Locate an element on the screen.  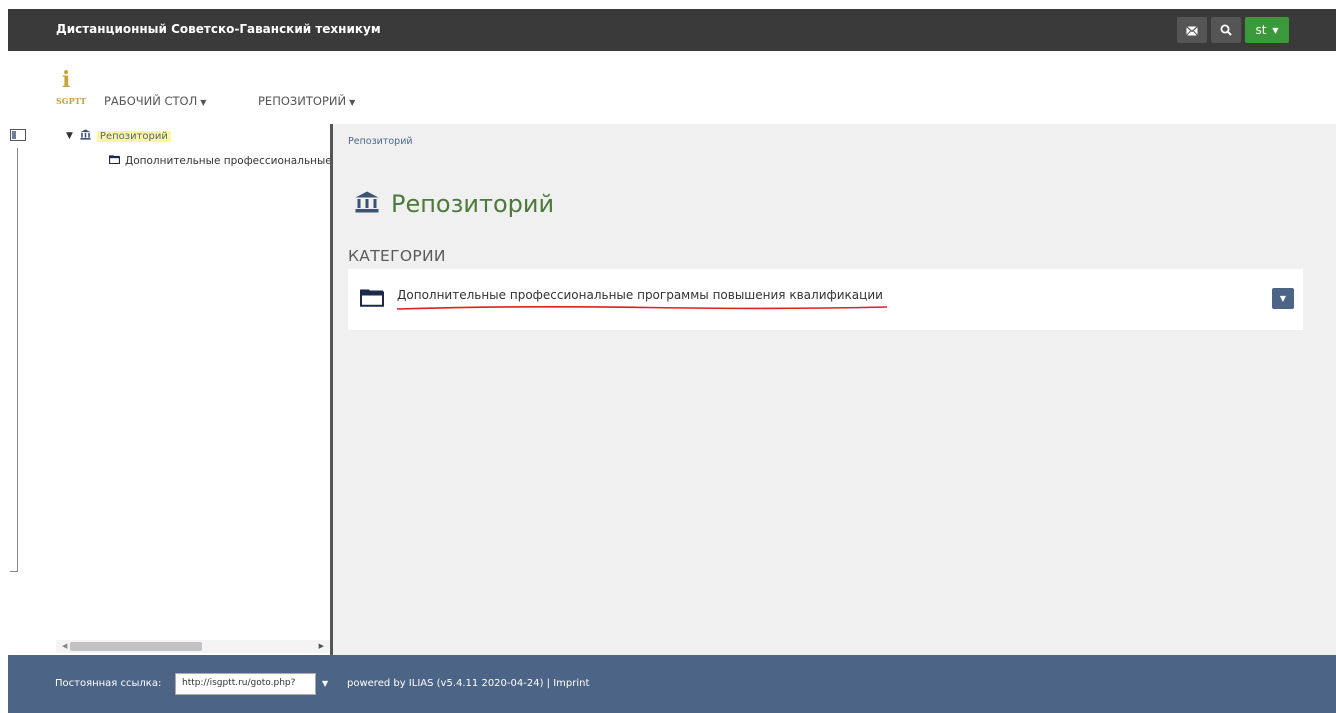
user-initials: st is located at coordinates (1261, 30).